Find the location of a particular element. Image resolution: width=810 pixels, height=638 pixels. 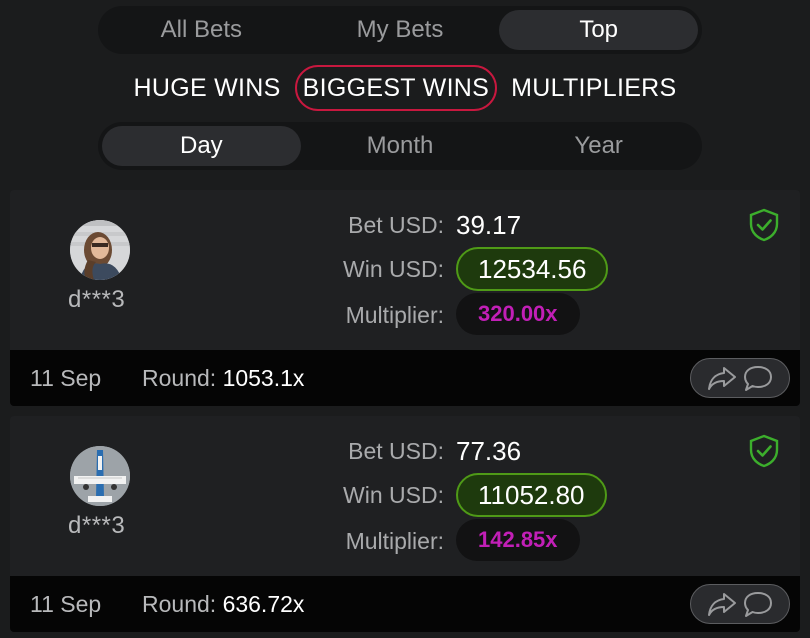

category-huge-wins: HUGE WINS is located at coordinates (206, 88).